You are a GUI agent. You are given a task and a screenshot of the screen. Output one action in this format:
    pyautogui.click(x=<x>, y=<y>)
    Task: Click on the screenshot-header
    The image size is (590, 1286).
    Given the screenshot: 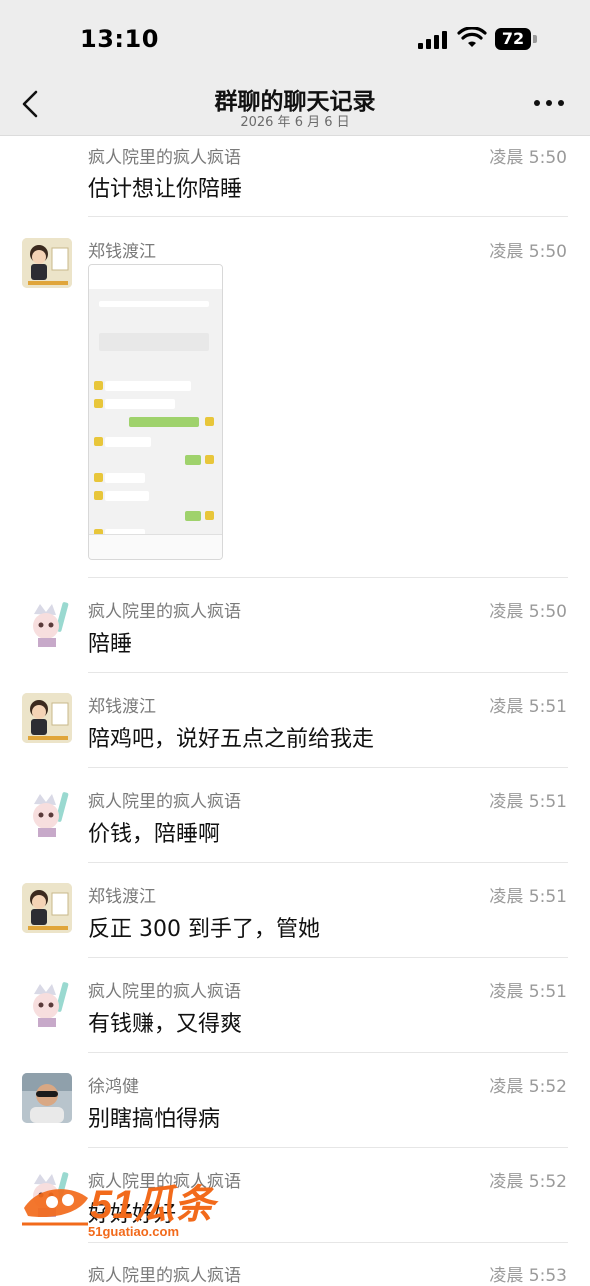 What is the action you would take?
    pyautogui.click(x=155, y=277)
    